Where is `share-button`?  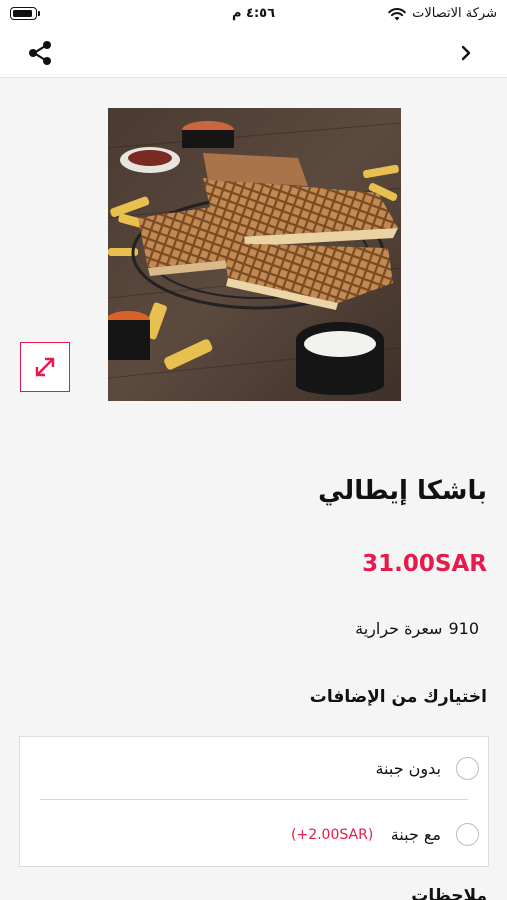
share-button is located at coordinates (40, 53).